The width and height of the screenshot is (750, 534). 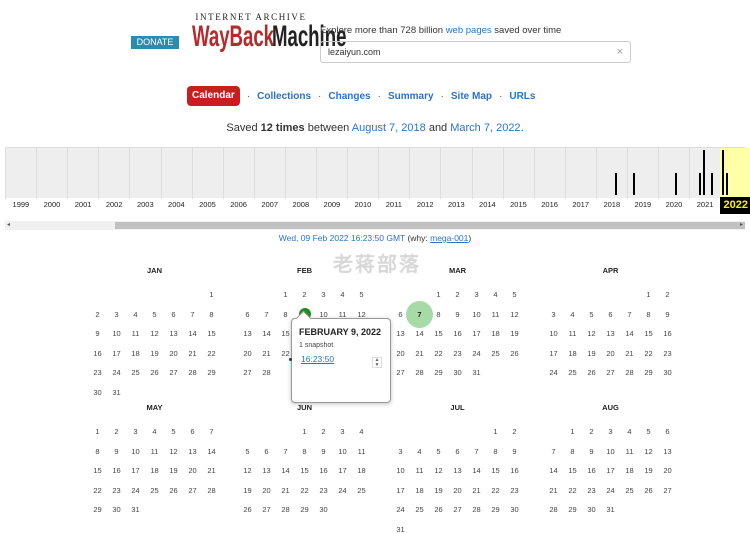 I want to click on calendar-day: 10, so click(x=553, y=333).